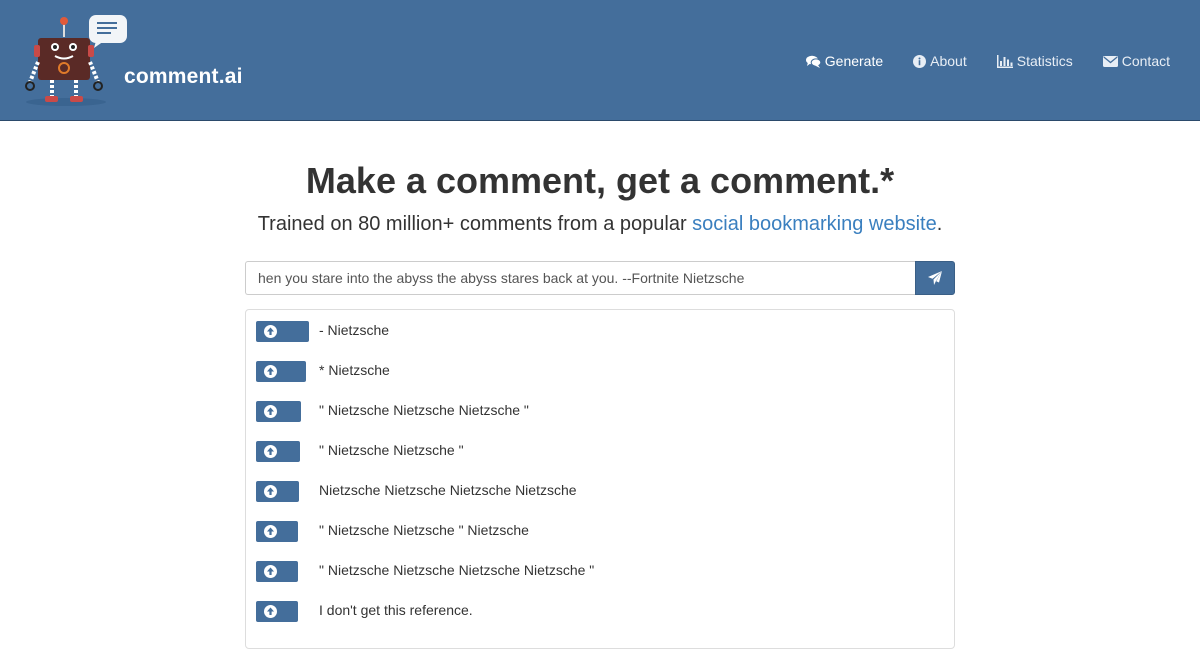  I want to click on nav-statistics: Statistics, so click(1034, 61).